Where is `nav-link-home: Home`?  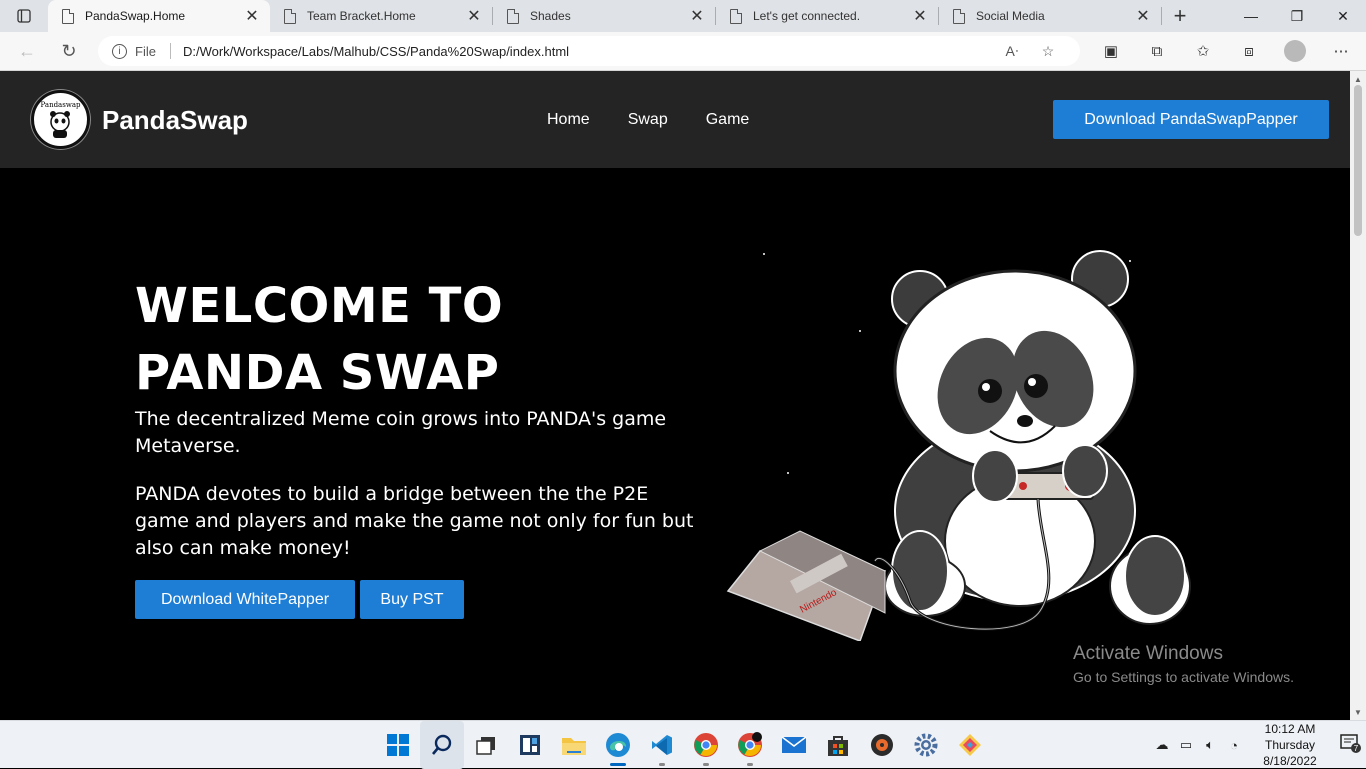
nav-link-home: Home is located at coordinates (568, 120).